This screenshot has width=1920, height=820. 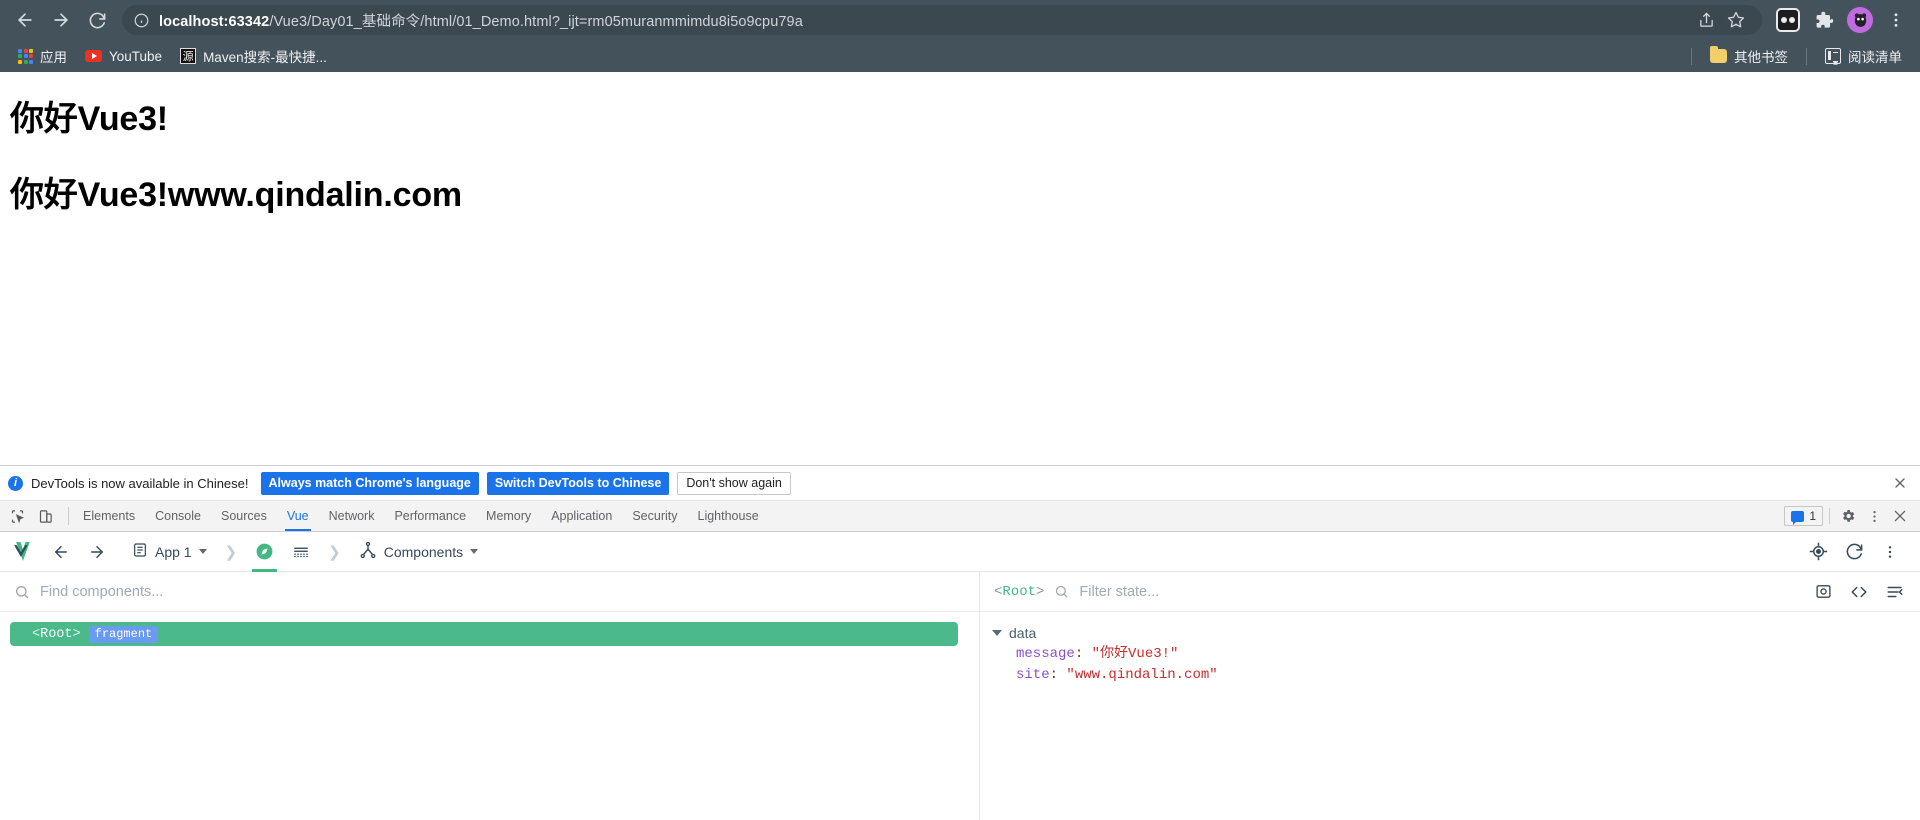 I want to click on state-root-label: <Root>, so click(x=1019, y=592).